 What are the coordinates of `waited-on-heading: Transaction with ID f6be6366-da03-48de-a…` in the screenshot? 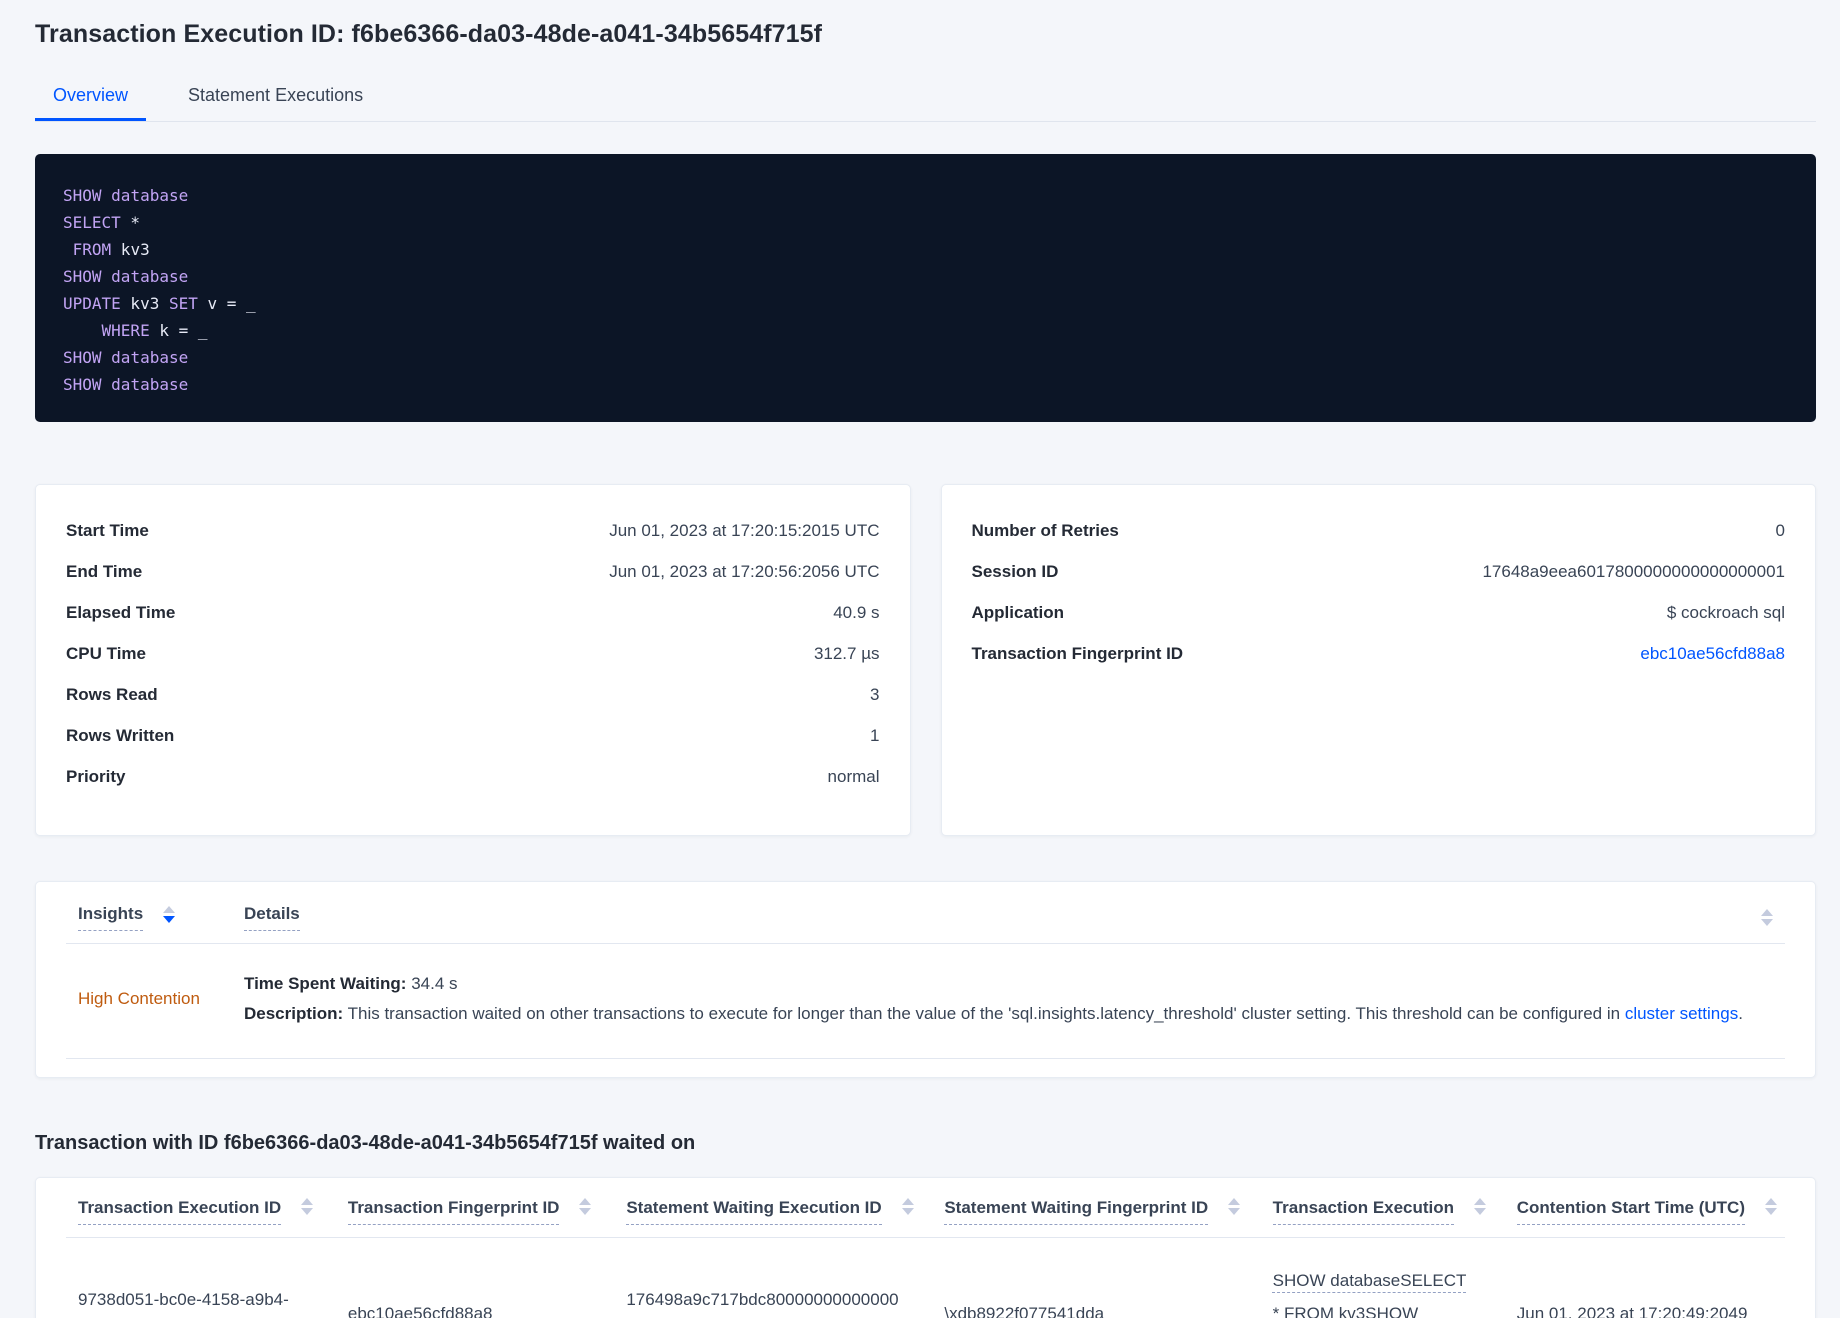 It's located at (365, 1143).